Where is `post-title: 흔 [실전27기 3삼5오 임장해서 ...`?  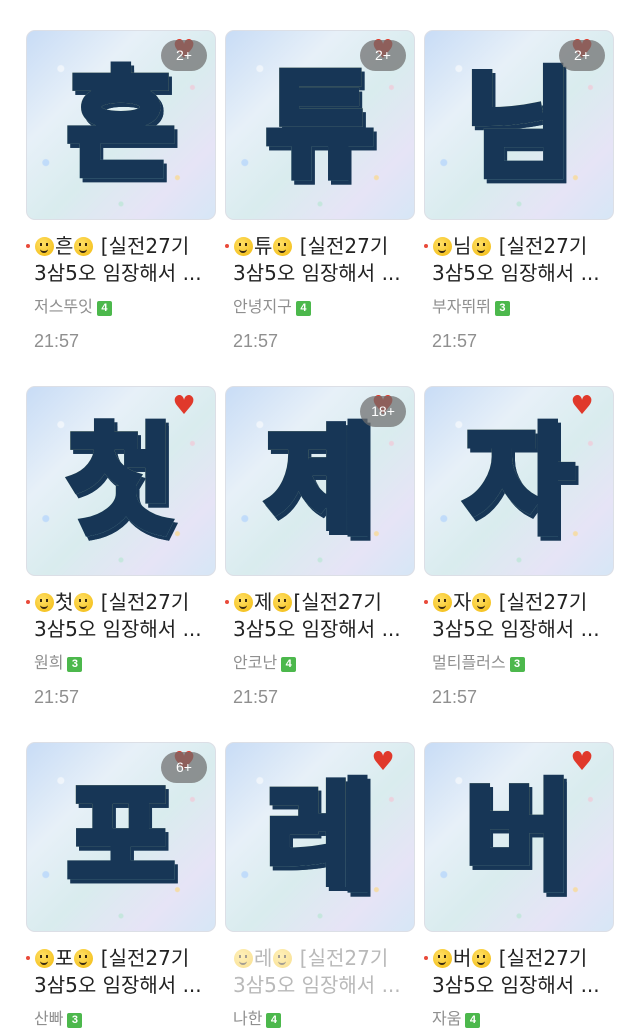 post-title: 흔 [실전27기 3삼5오 임장해서 ... is located at coordinates (121, 260).